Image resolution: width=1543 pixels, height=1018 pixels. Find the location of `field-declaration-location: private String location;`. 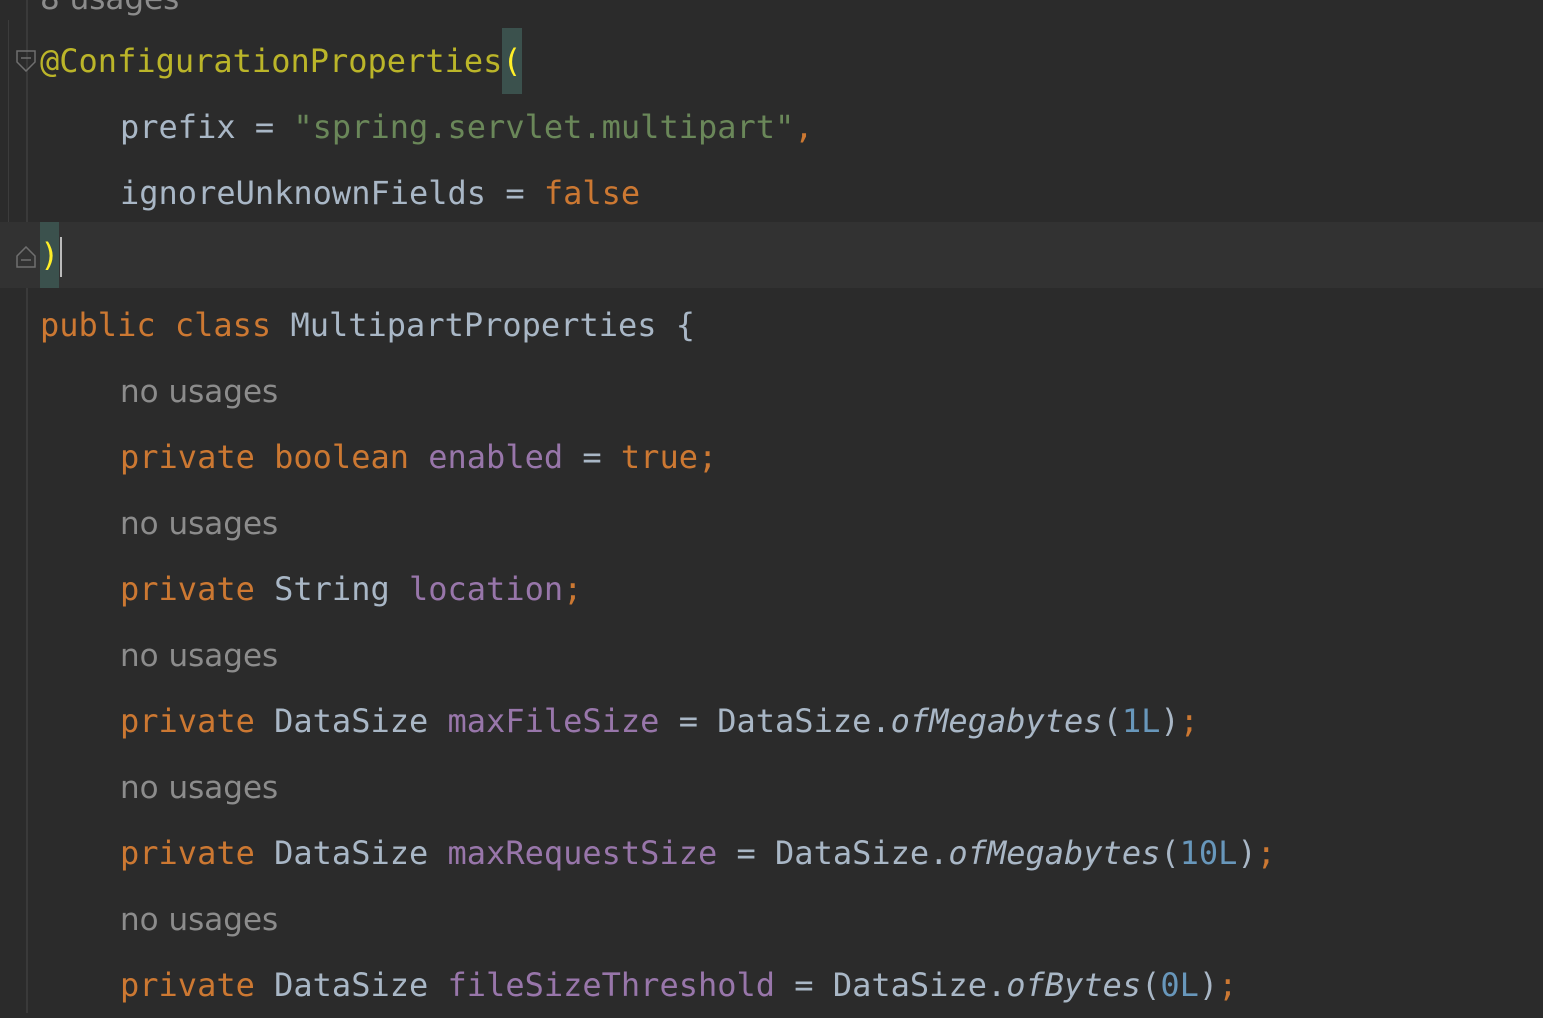

field-declaration-location: private String location; is located at coordinates (311, 589).